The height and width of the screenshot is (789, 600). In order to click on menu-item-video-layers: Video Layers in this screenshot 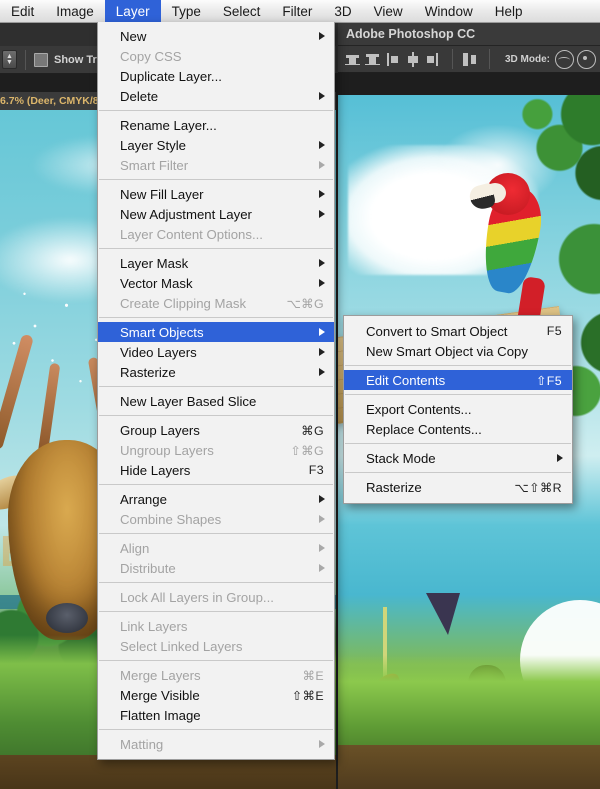, I will do `click(216, 352)`.